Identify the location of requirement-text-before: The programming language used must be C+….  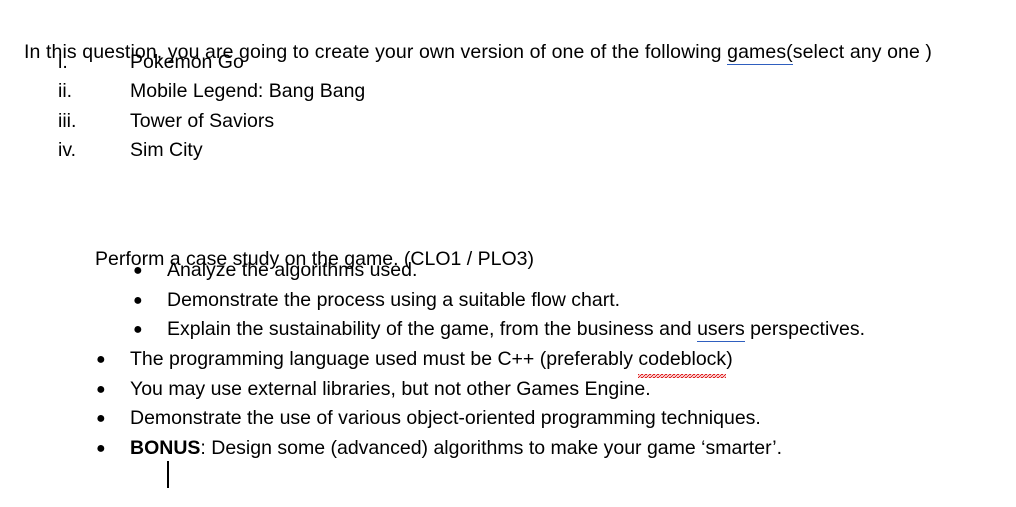
(384, 359).